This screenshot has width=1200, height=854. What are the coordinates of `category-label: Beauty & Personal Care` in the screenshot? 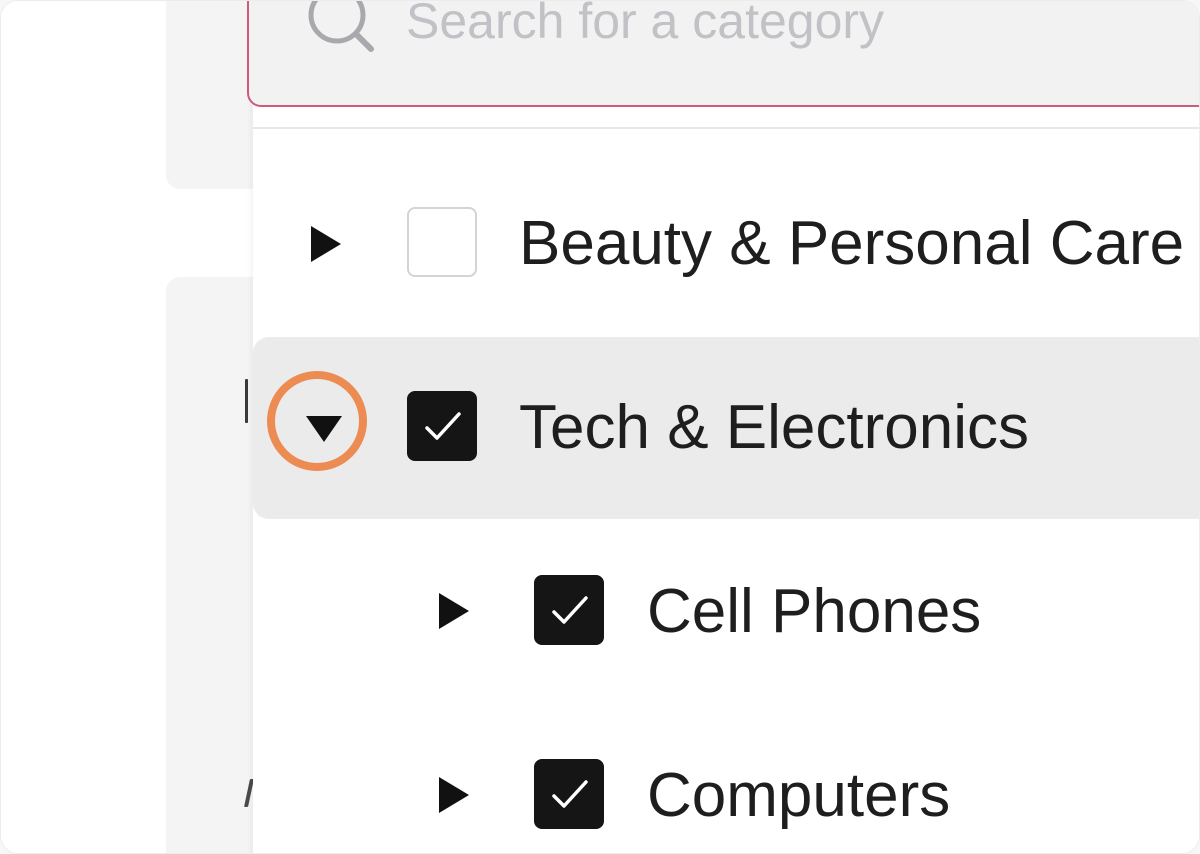 It's located at (852, 243).